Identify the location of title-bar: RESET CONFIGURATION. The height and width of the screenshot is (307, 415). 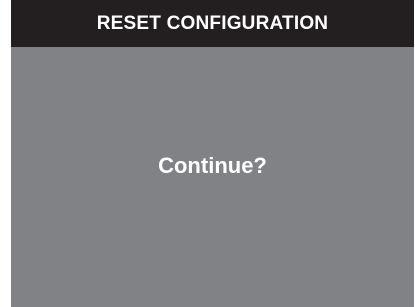
(212, 23).